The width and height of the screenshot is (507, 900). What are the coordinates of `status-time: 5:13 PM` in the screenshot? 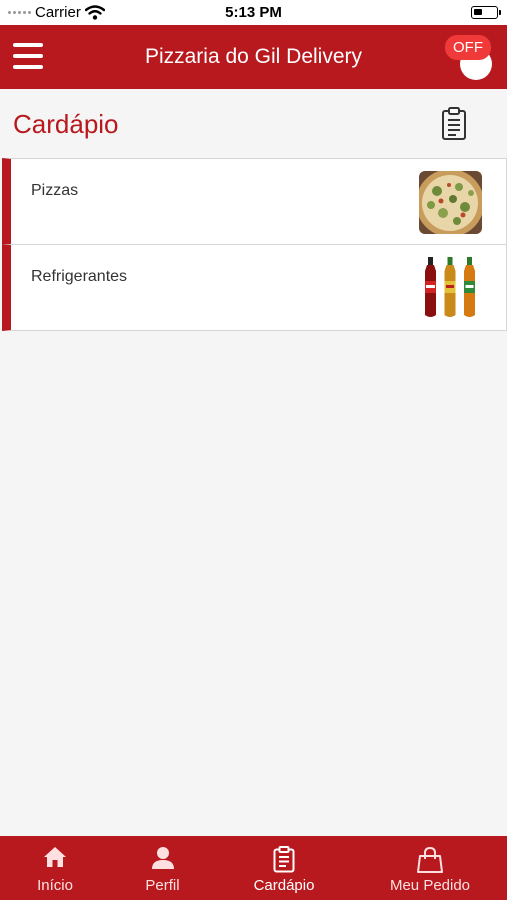 It's located at (253, 12).